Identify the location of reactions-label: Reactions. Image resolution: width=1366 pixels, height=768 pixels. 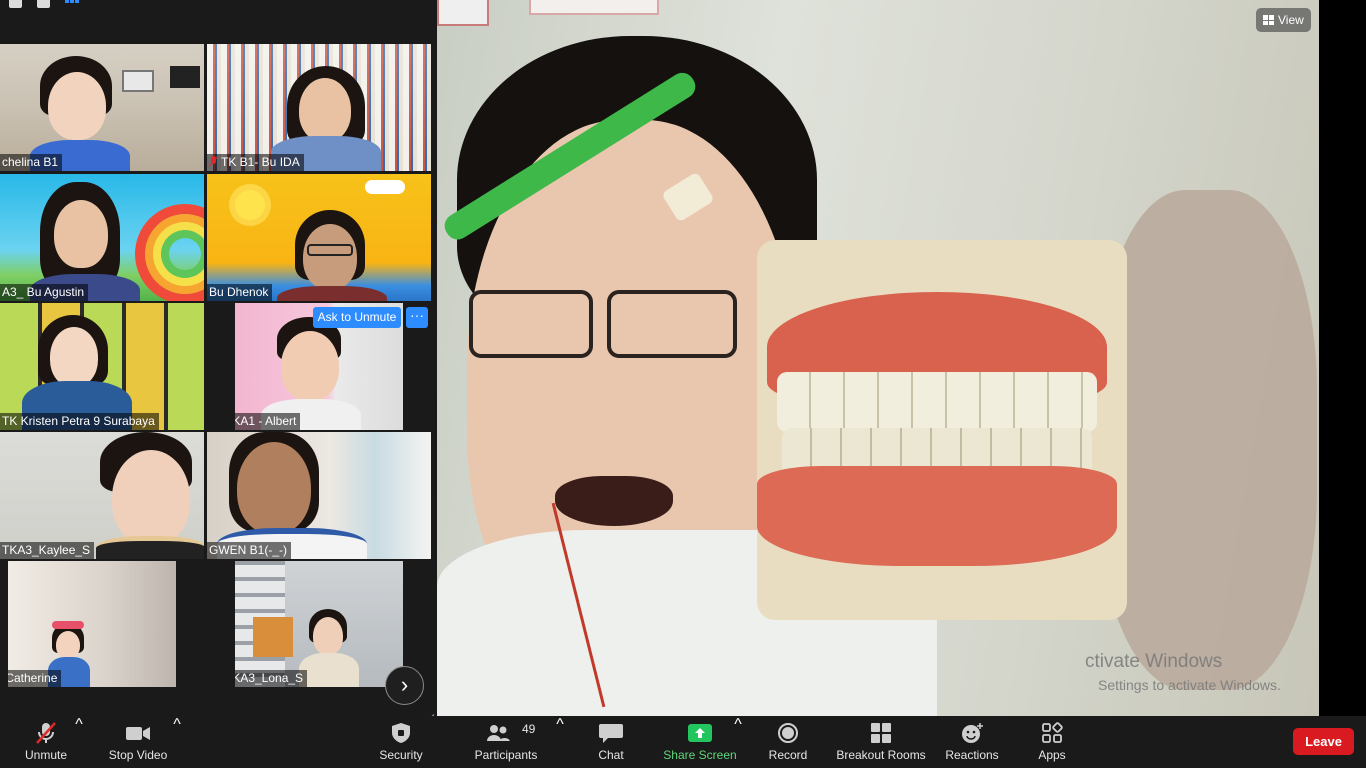
(972, 755).